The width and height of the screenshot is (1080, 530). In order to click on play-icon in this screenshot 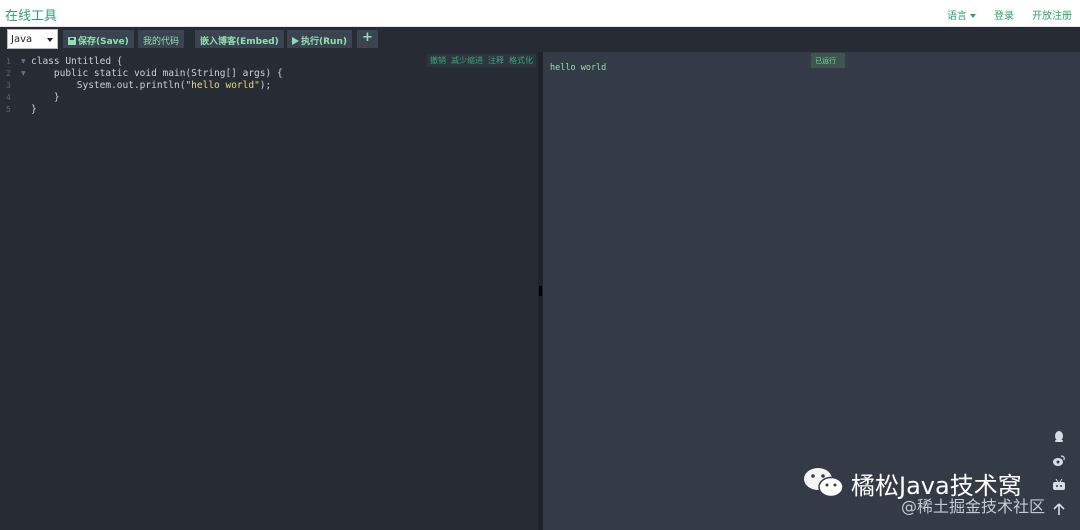, I will do `click(295, 41)`.